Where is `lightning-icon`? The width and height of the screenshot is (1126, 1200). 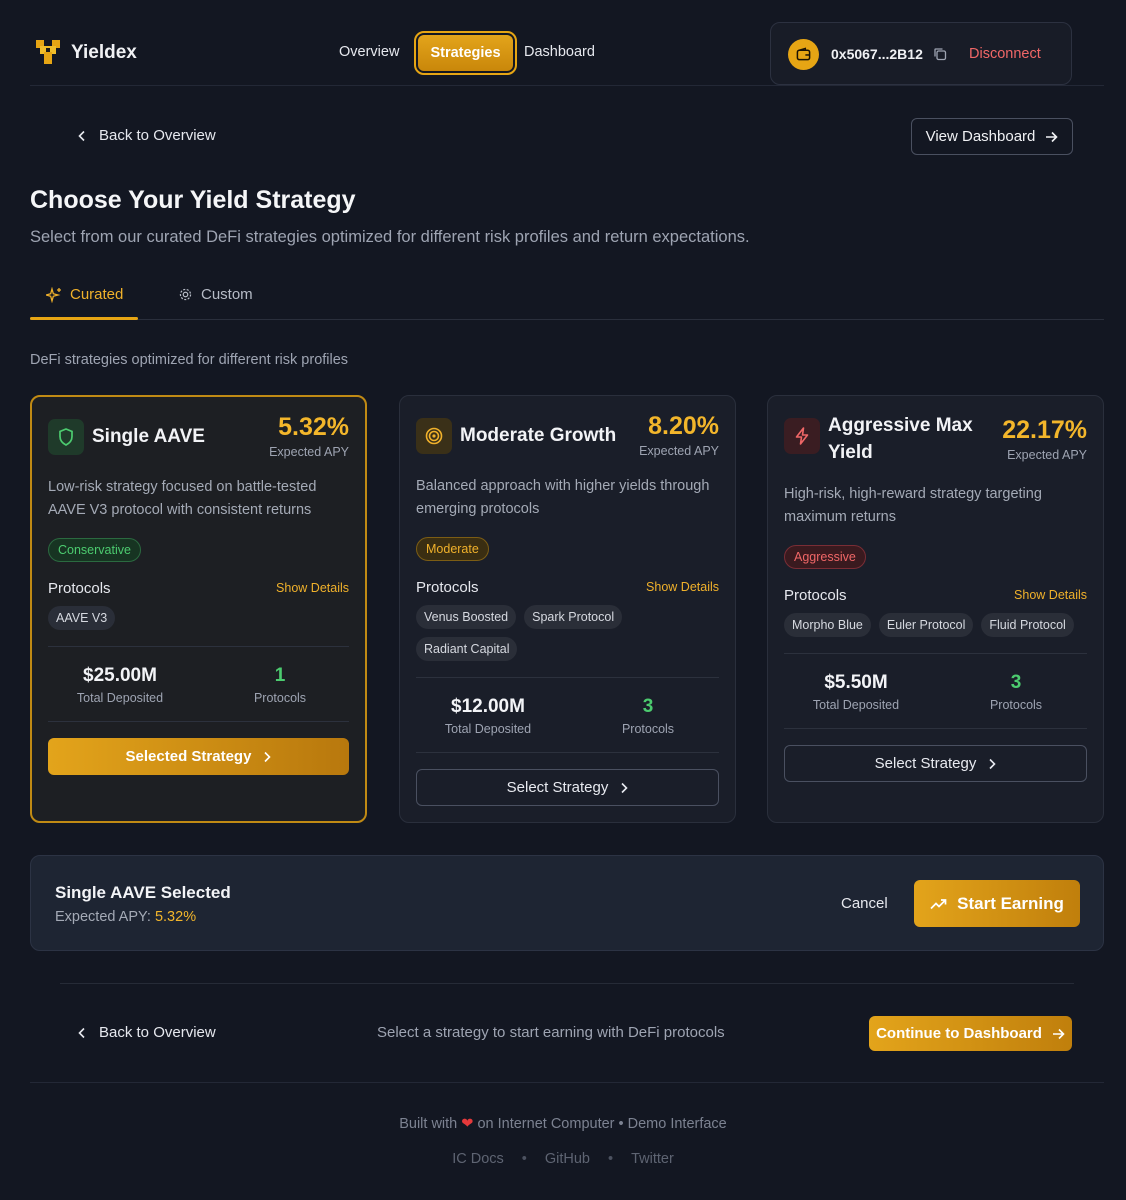 lightning-icon is located at coordinates (802, 436).